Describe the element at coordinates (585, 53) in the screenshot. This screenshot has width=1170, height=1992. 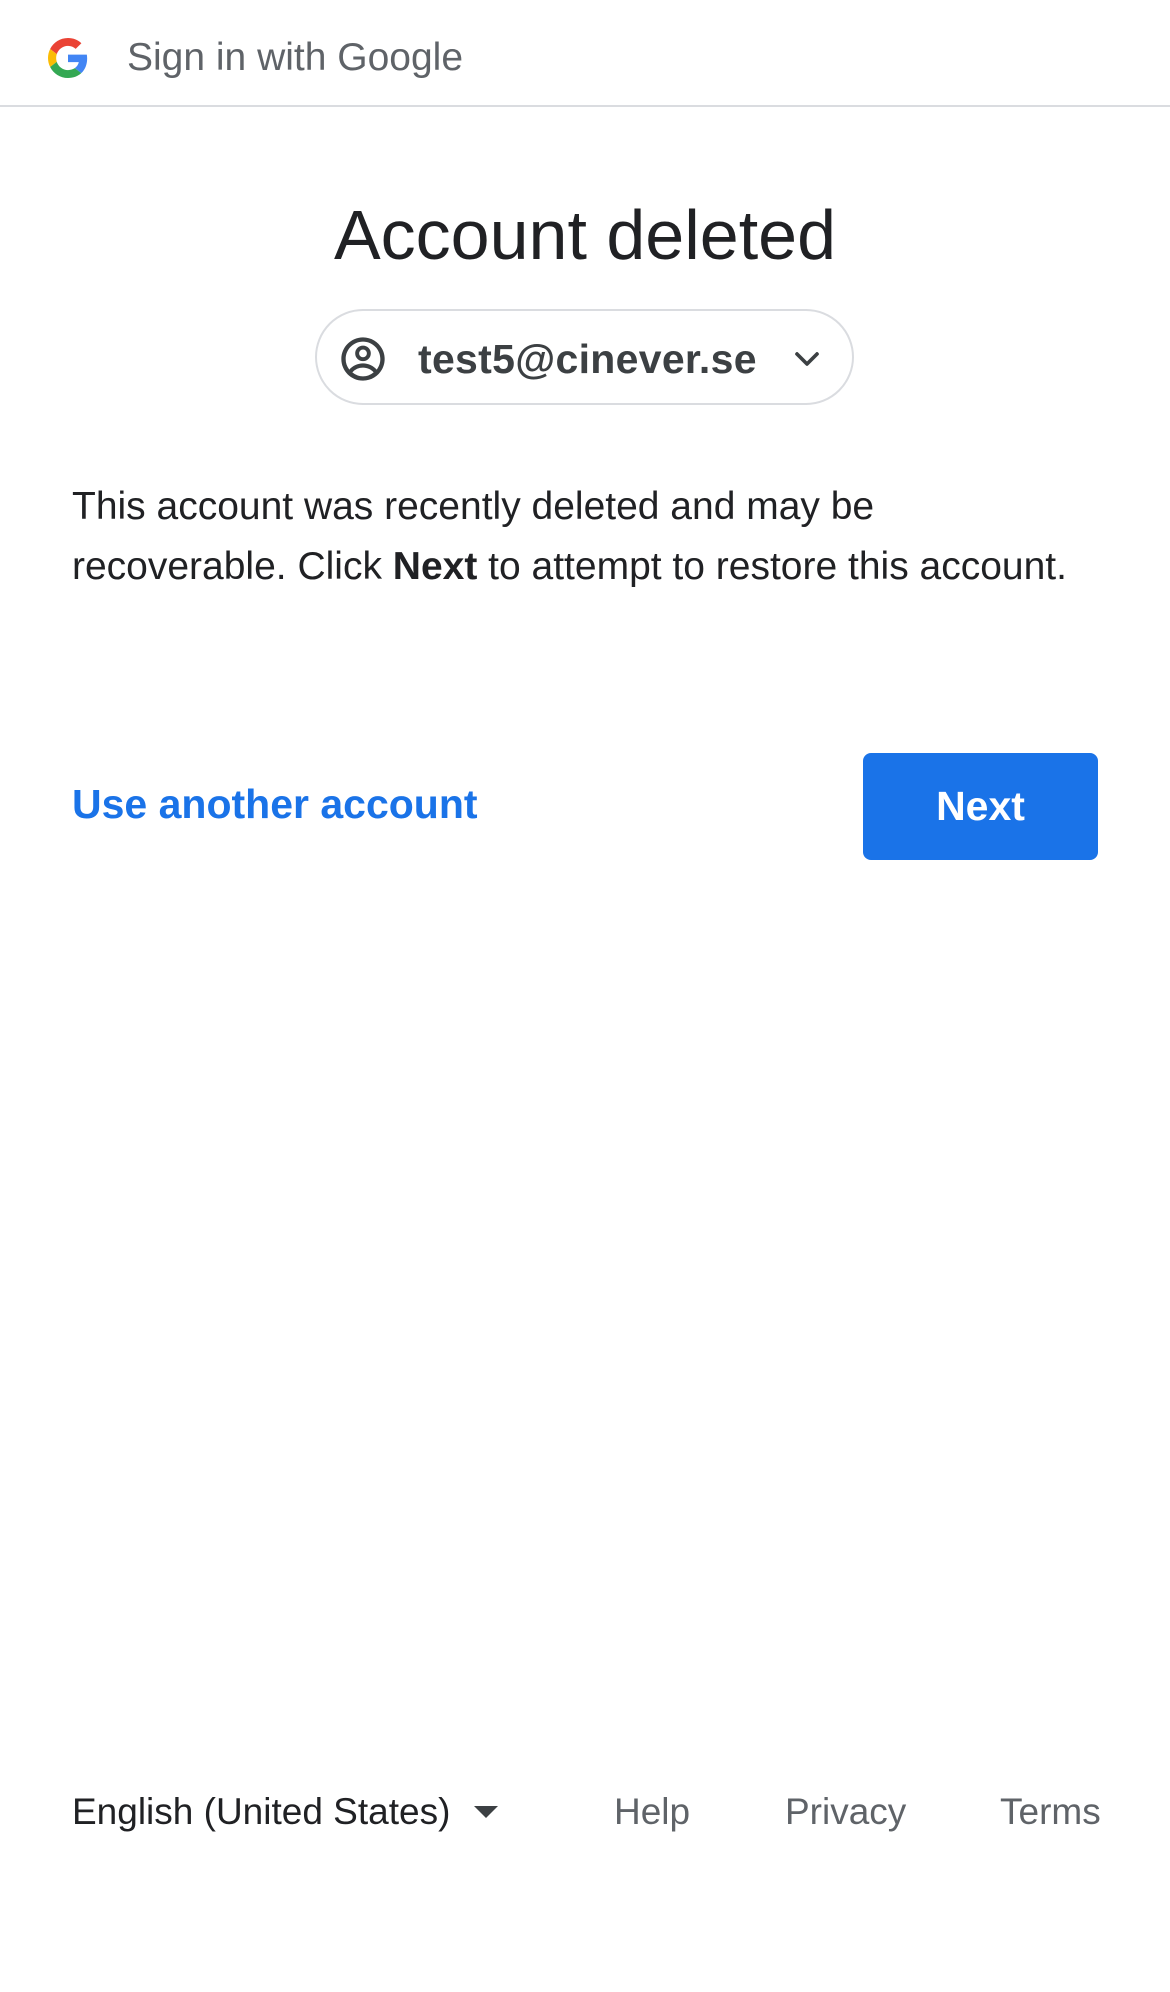
I see `top-bar: Sign in with Google` at that location.